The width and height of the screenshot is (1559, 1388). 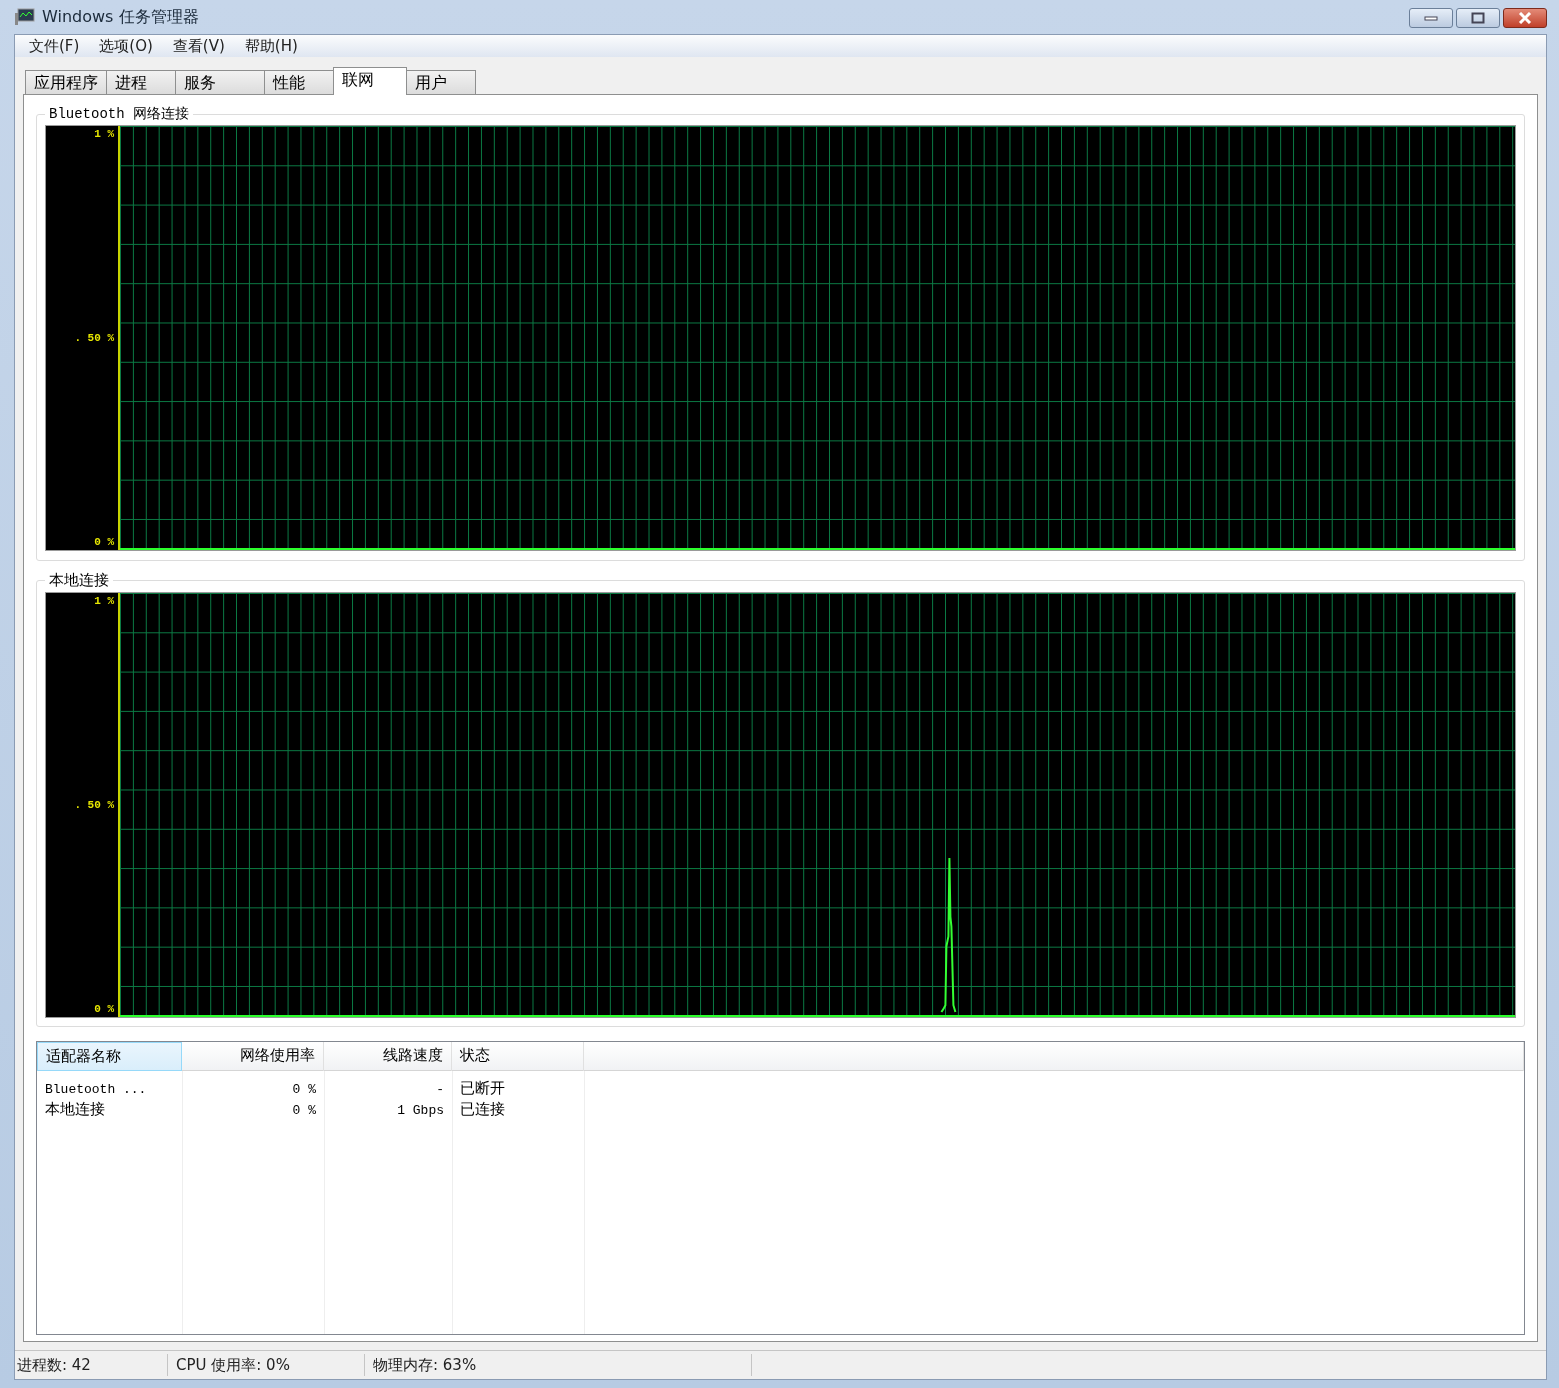 What do you see at coordinates (220, 82) in the screenshot?
I see `tab: 服务` at bounding box center [220, 82].